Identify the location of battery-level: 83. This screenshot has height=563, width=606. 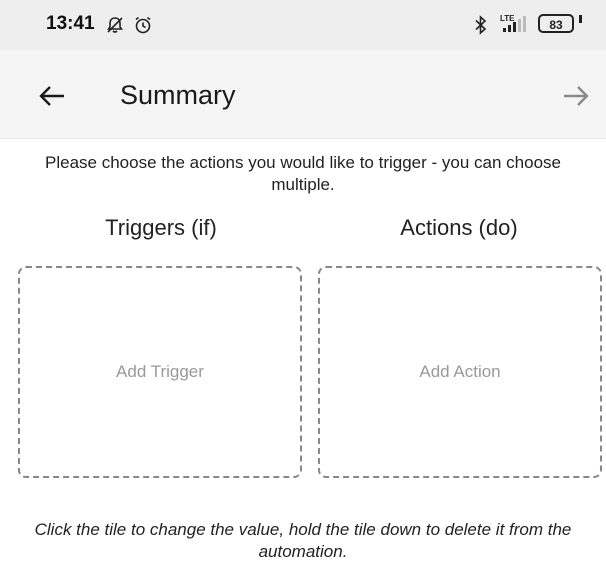
(556, 25).